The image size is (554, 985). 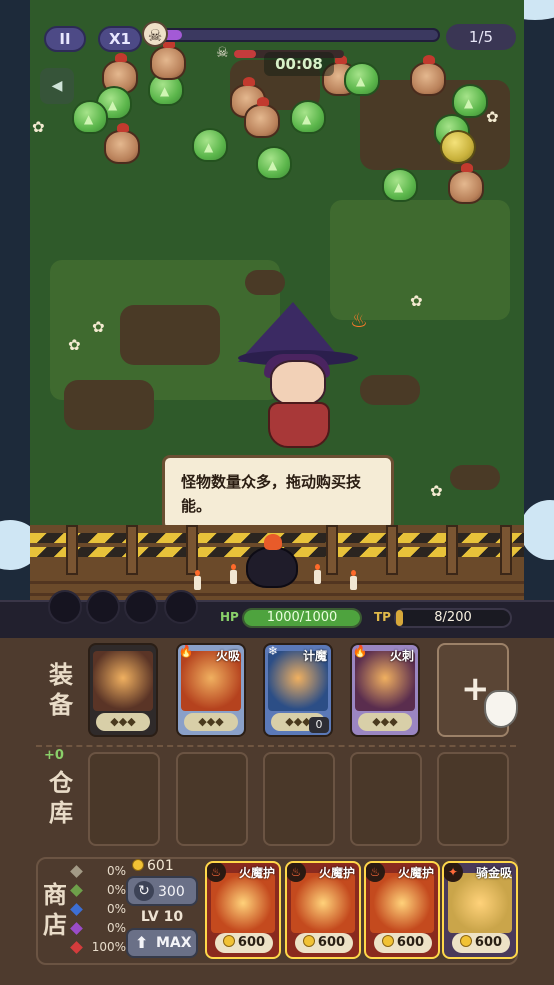 I want to click on tp-label: TP, so click(x=382, y=617).